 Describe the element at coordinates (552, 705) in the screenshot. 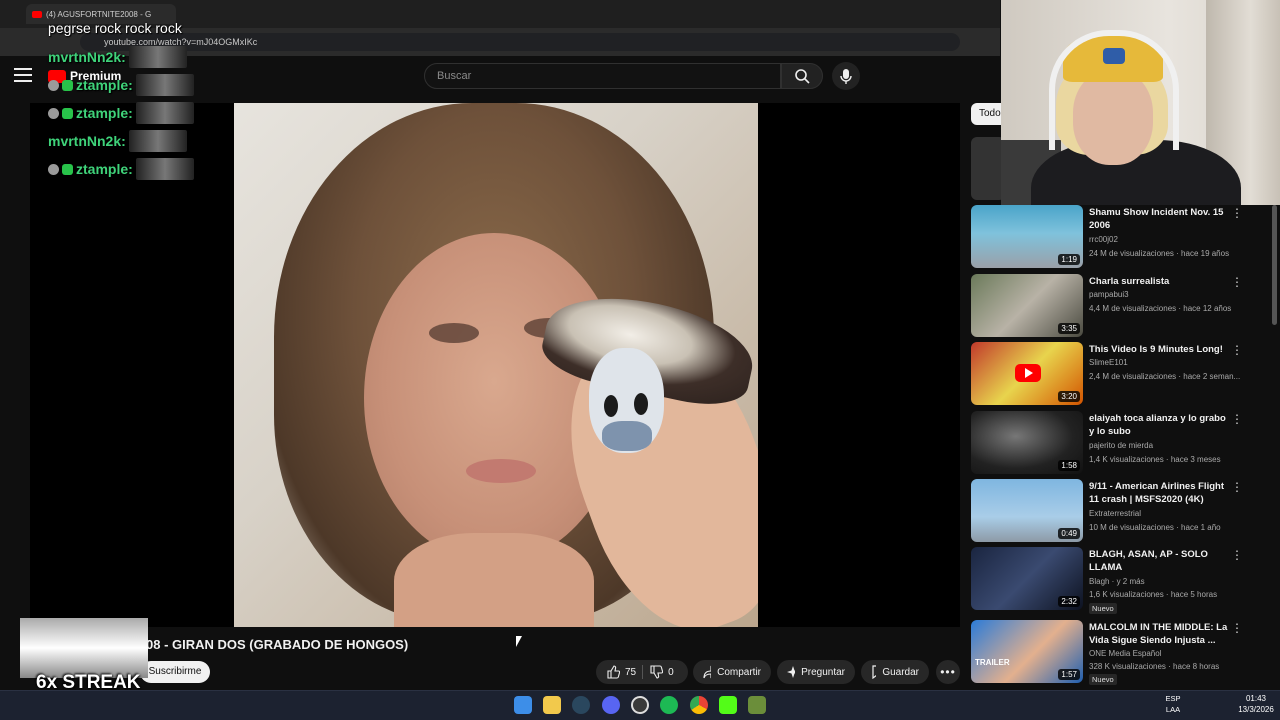

I see `file-explorer-icon` at that location.